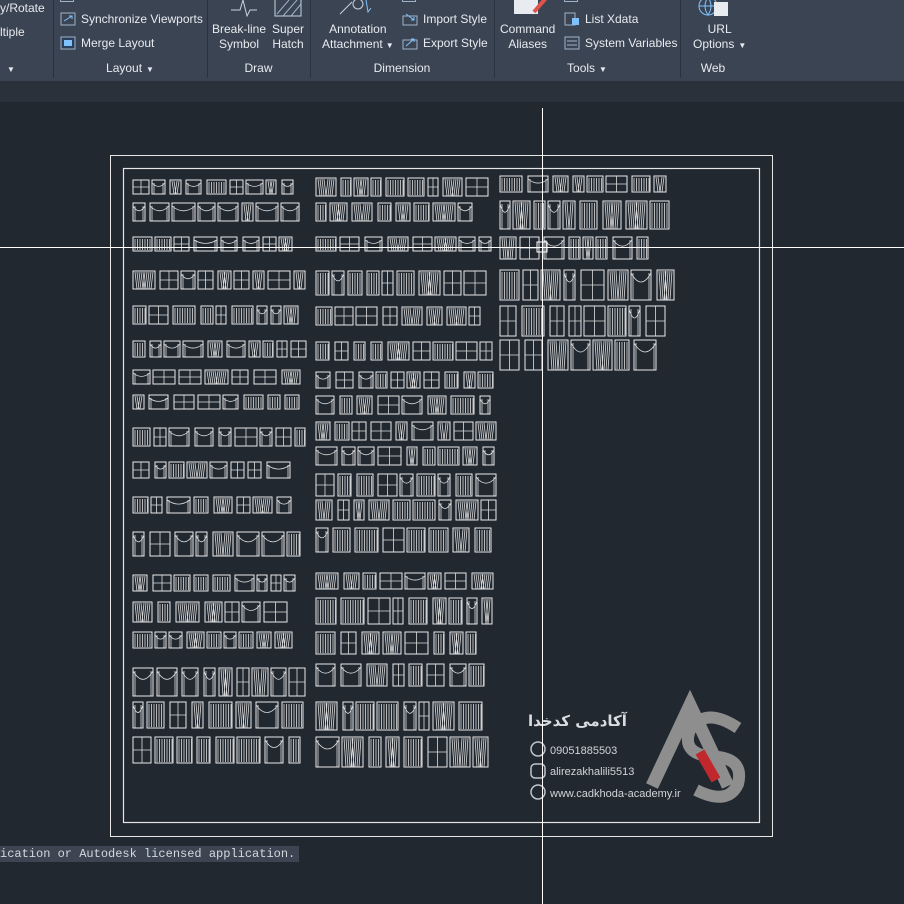  What do you see at coordinates (444, 19) in the screenshot?
I see `import-style-button: Import Style` at bounding box center [444, 19].